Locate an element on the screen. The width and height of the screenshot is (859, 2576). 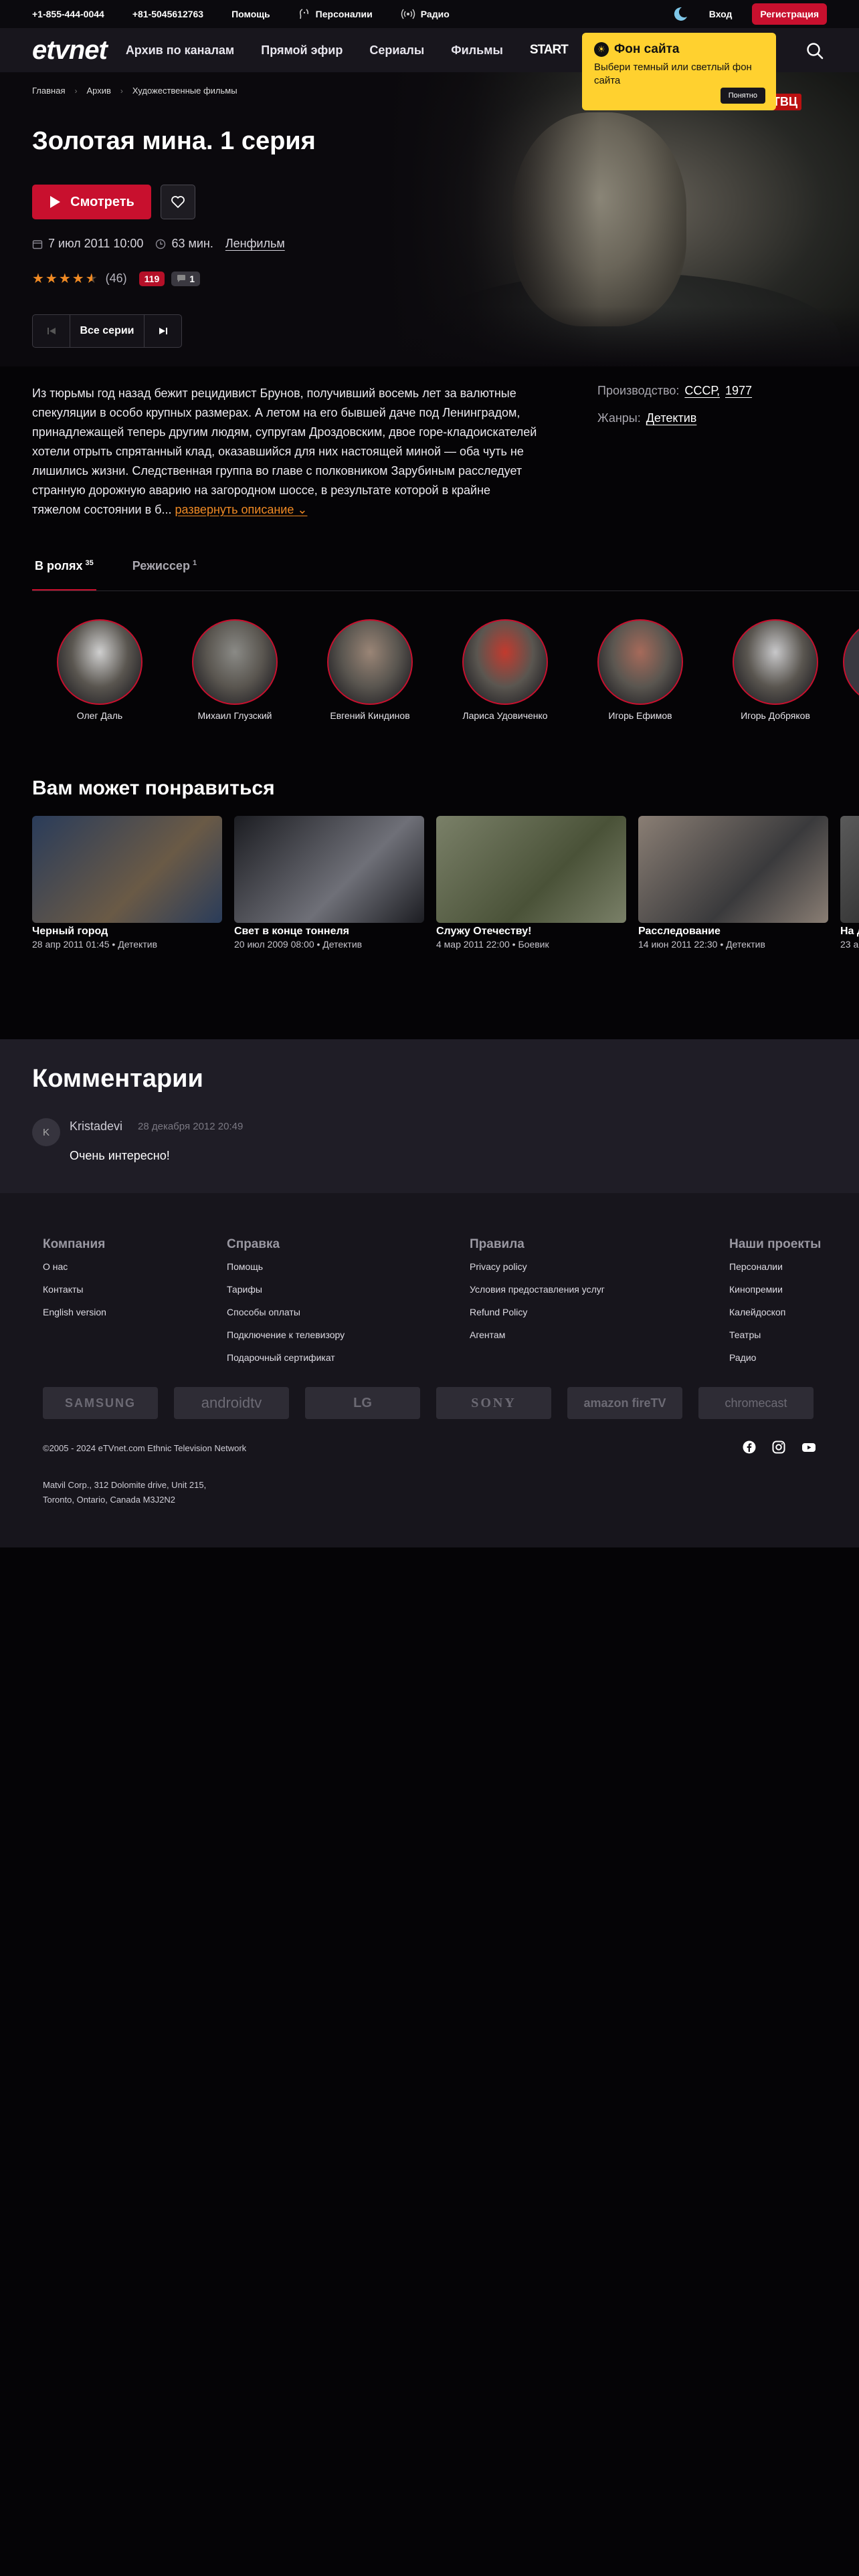
next-episode-icon is located at coordinates (162, 331).